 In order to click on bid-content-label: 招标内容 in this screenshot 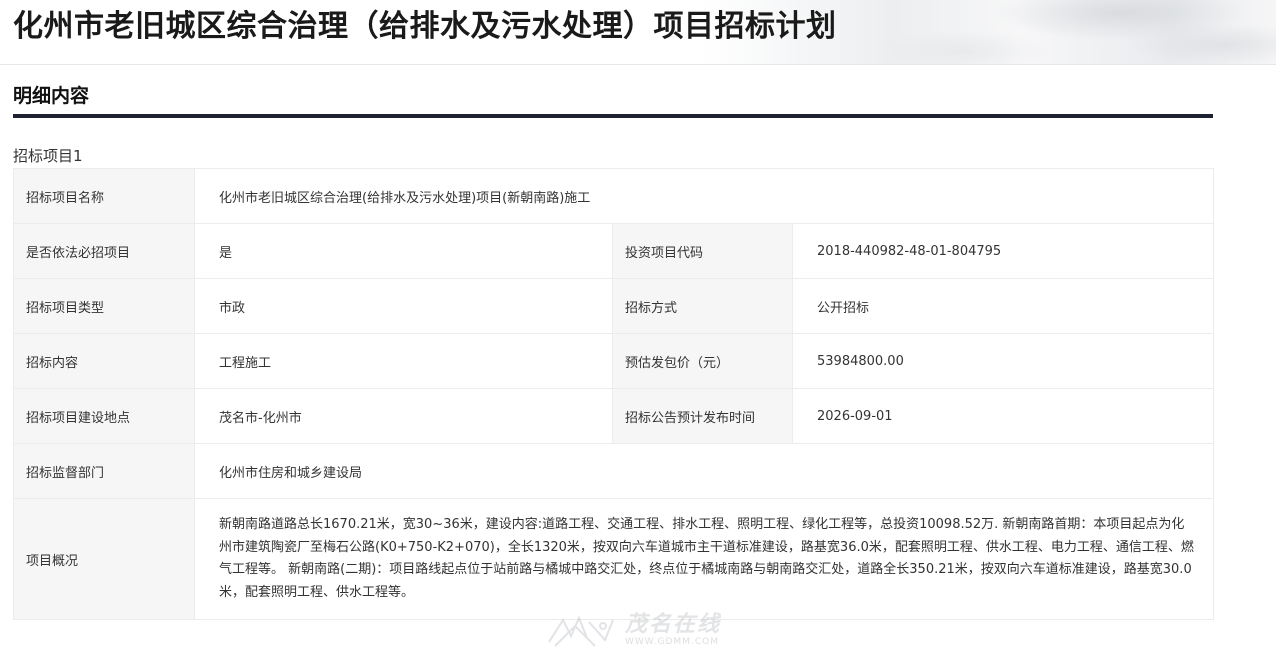, I will do `click(104, 361)`.